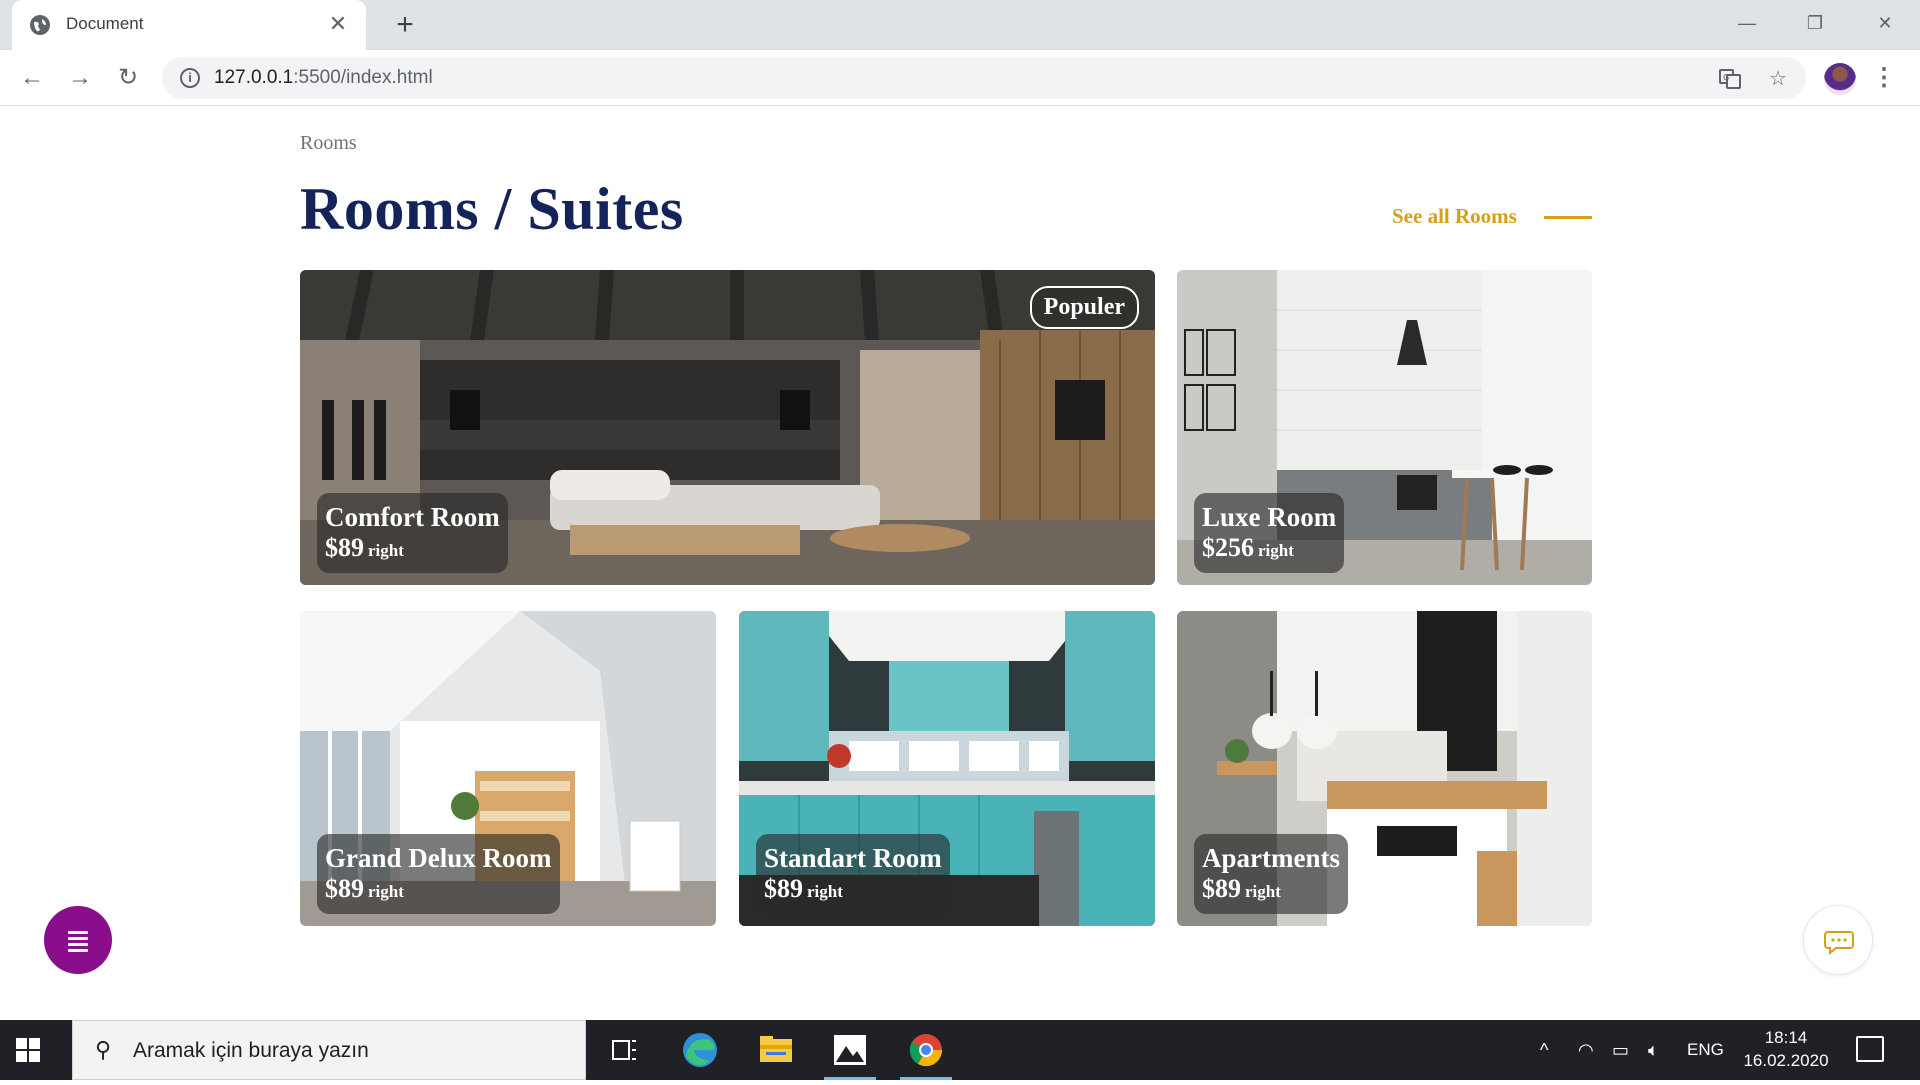 Image resolution: width=1920 pixels, height=1085 pixels. What do you see at coordinates (405, 25) in the screenshot?
I see `new-tab-button: +` at bounding box center [405, 25].